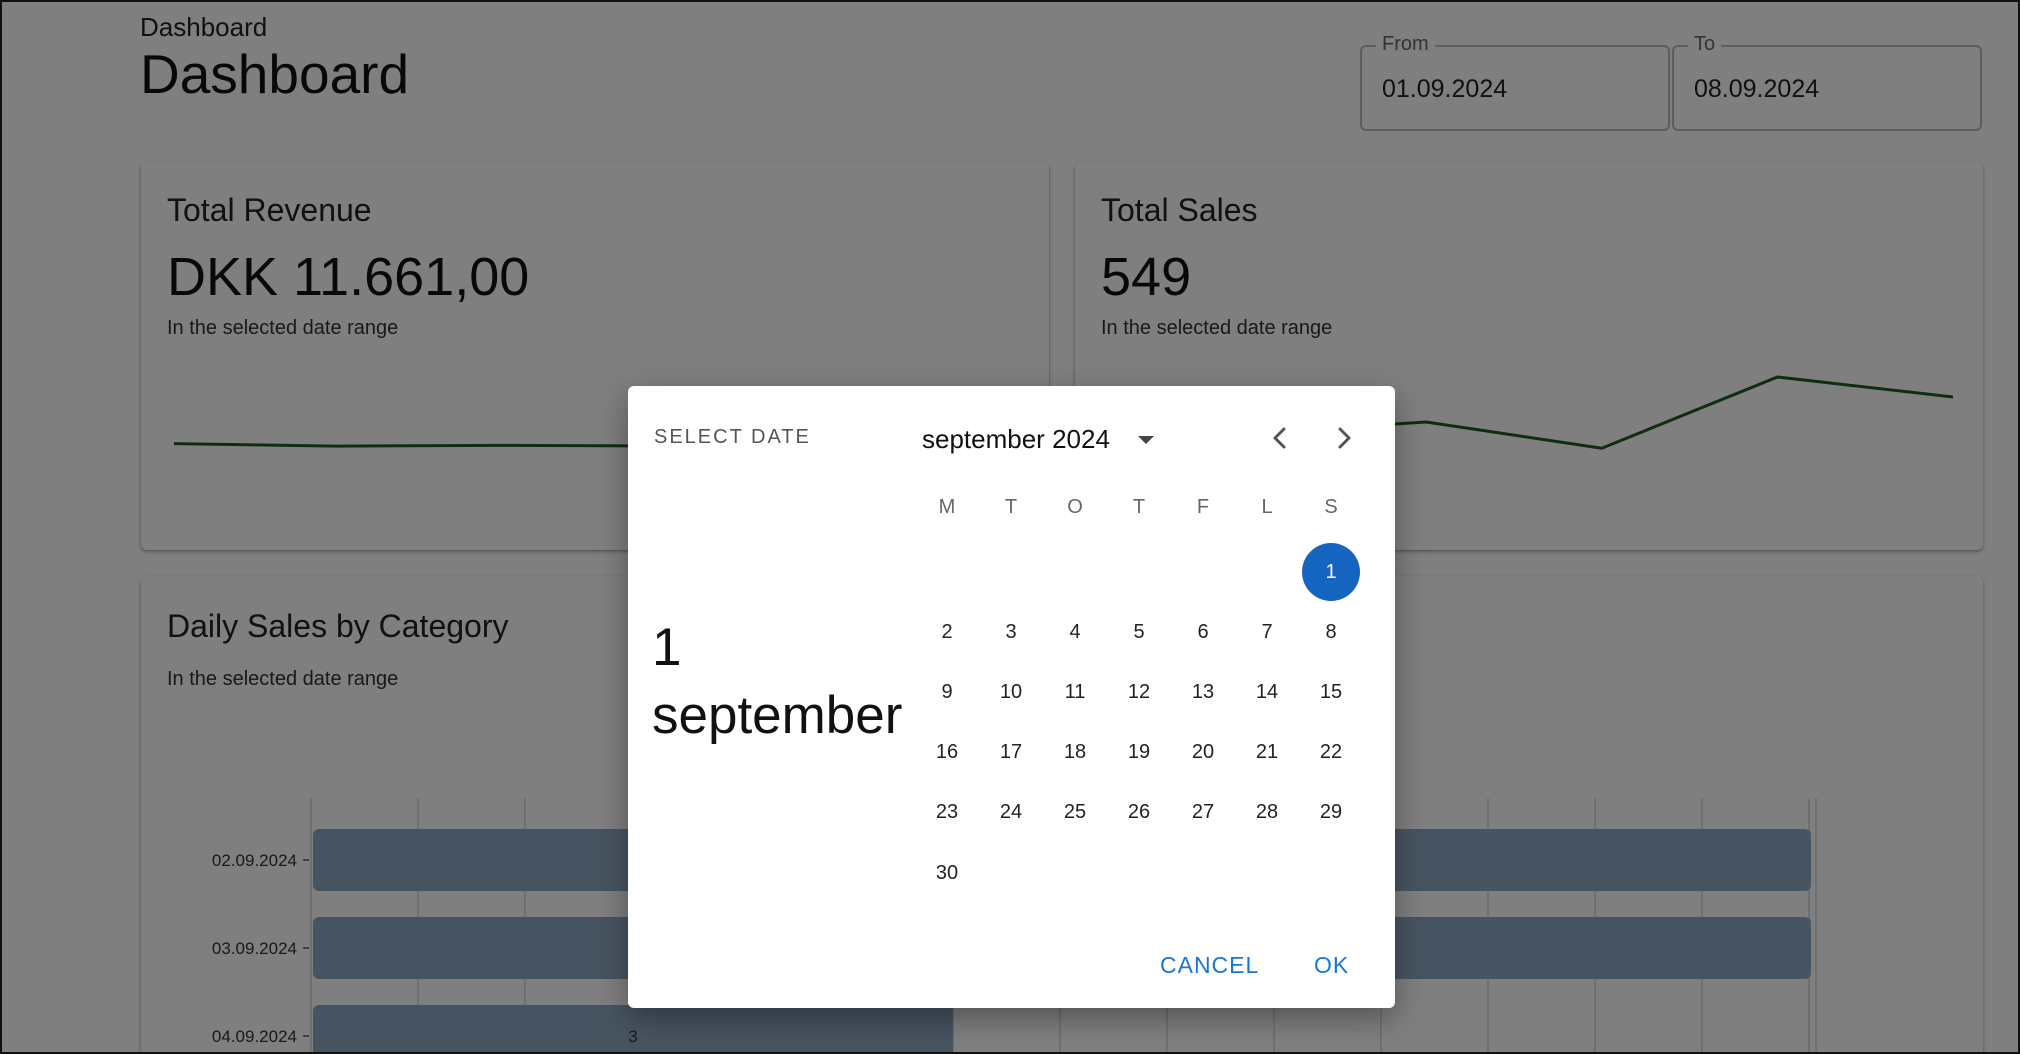 The height and width of the screenshot is (1054, 2020). Describe the element at coordinates (1203, 692) in the screenshot. I see `calendar-day: 13` at that location.